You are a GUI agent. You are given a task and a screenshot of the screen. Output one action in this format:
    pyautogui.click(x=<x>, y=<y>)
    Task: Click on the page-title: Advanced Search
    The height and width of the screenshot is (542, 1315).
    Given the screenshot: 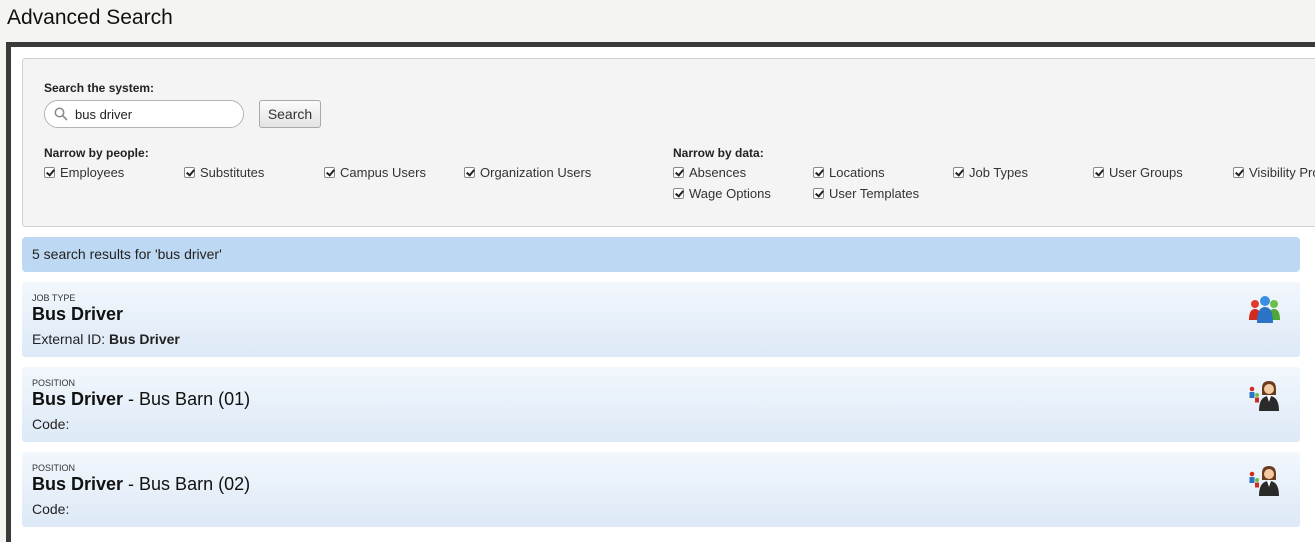 What is the action you would take?
    pyautogui.click(x=90, y=17)
    